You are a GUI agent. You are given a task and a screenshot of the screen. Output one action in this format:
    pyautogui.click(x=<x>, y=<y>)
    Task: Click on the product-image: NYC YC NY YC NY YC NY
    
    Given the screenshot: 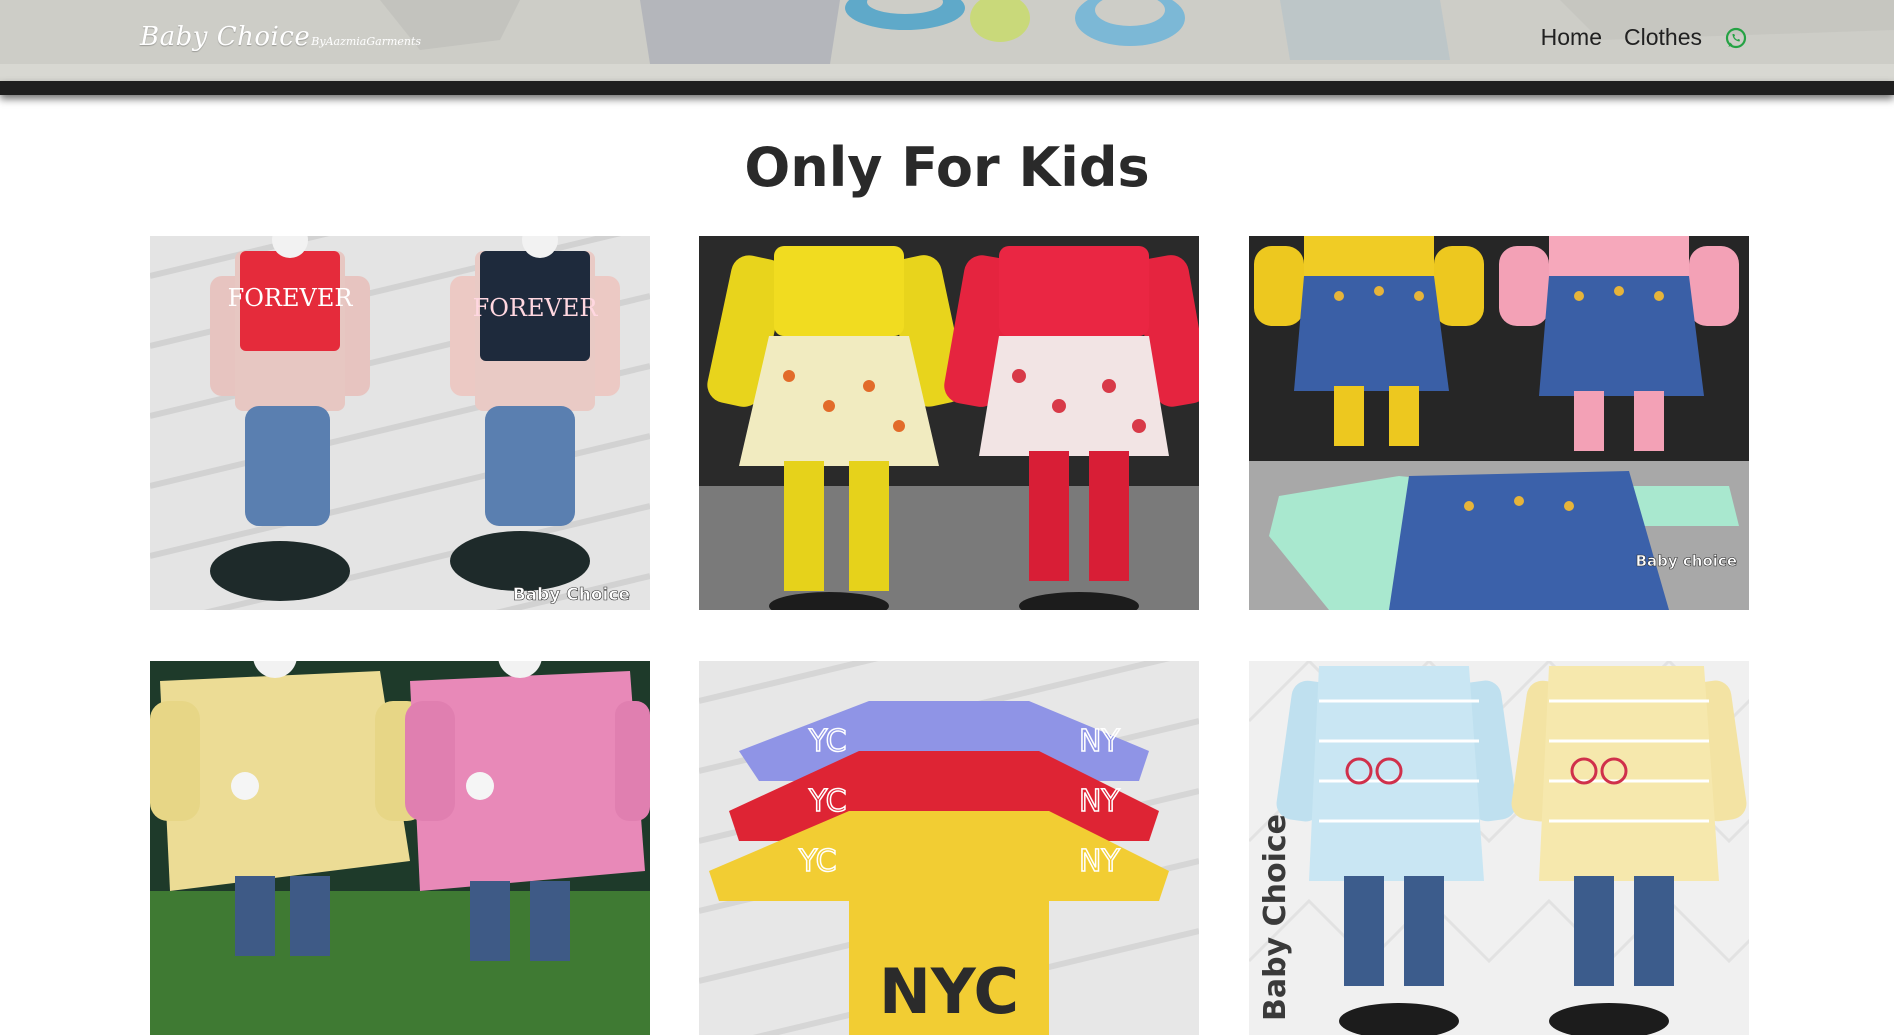 What is the action you would take?
    pyautogui.click(x=949, y=848)
    